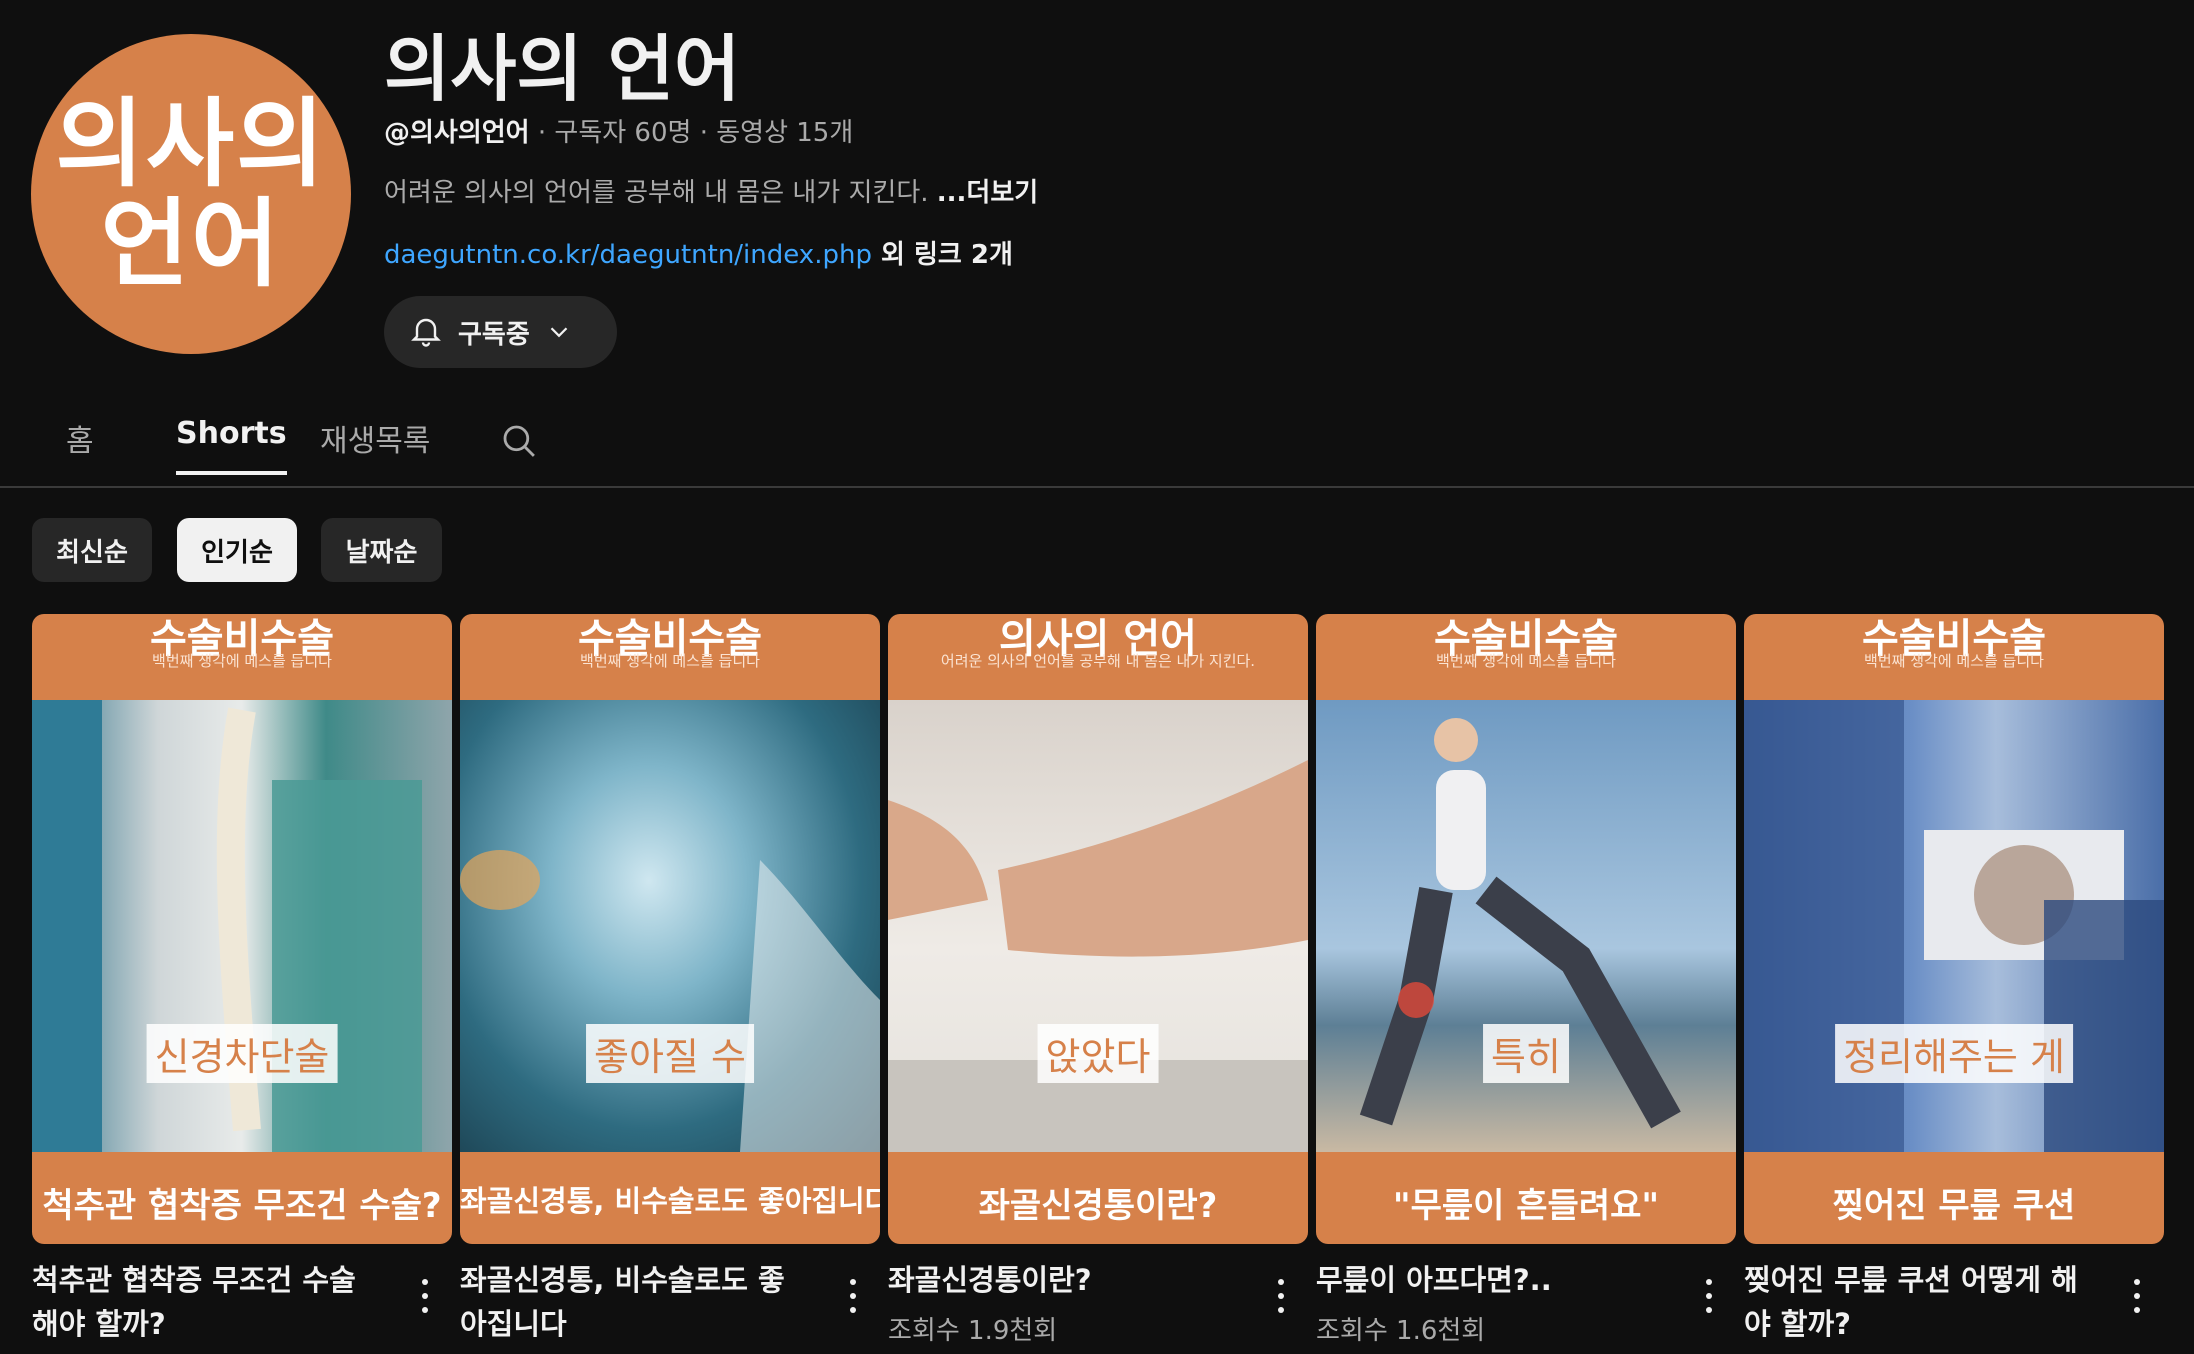  I want to click on thumb-caption: 앉았다, so click(1098, 1053).